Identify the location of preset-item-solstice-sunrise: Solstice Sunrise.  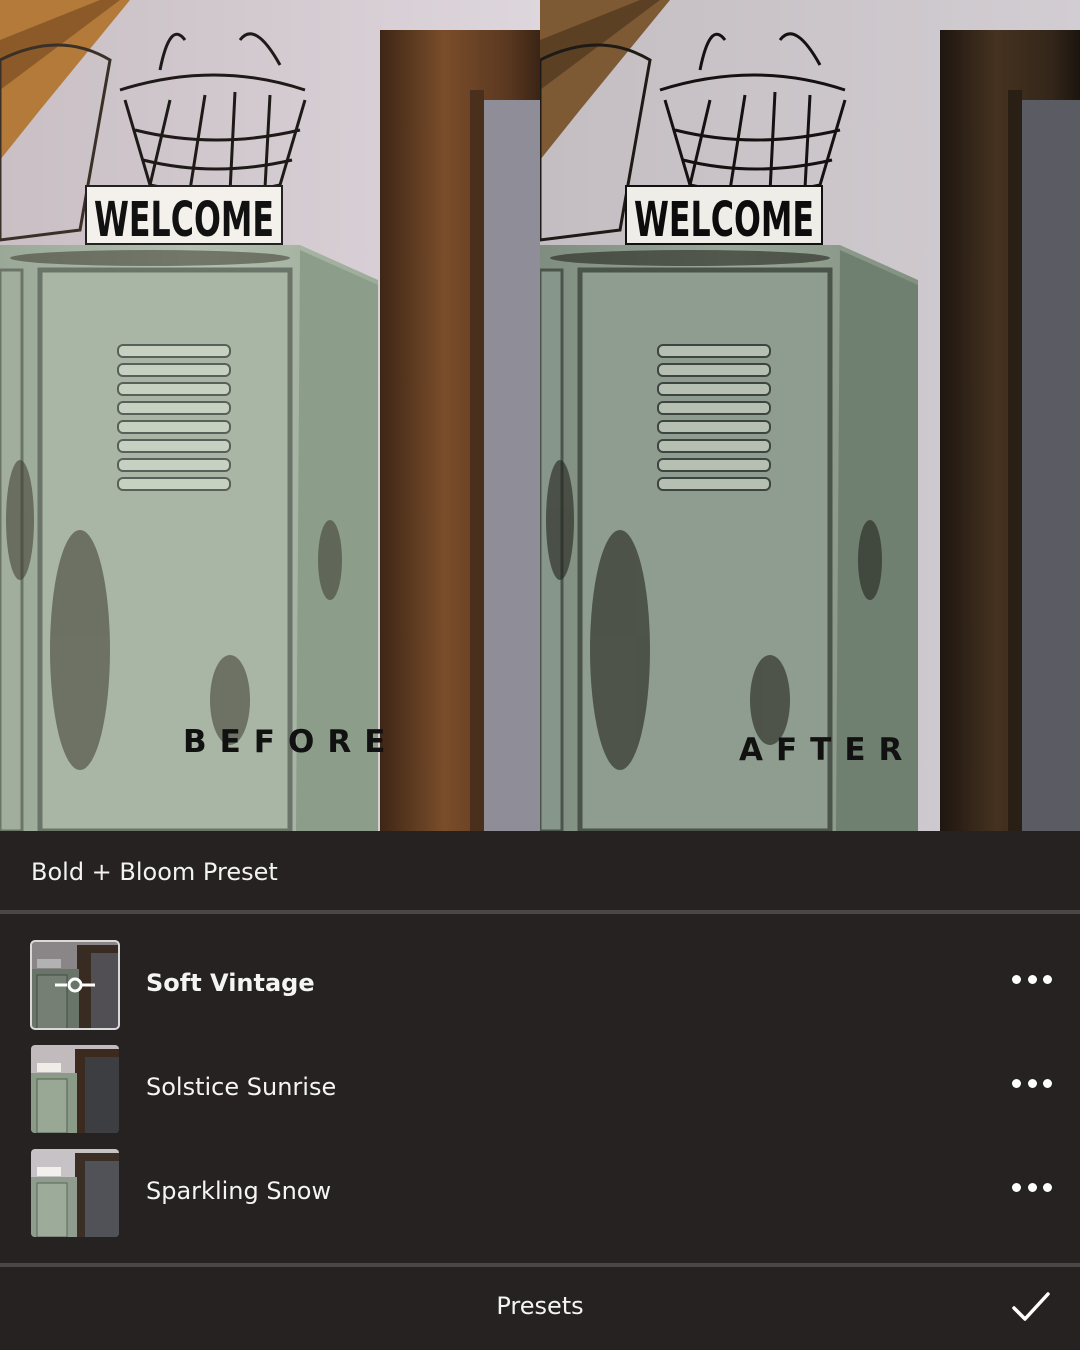
(540, 1089).